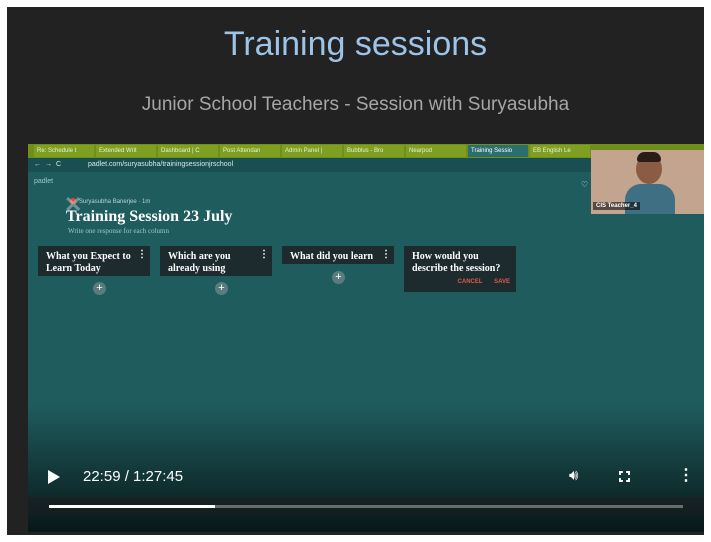 This screenshot has height=542, width=711. Describe the element at coordinates (115, 202) in the screenshot. I see `author-text: Suryasubha Banerjee · 1m` at that location.